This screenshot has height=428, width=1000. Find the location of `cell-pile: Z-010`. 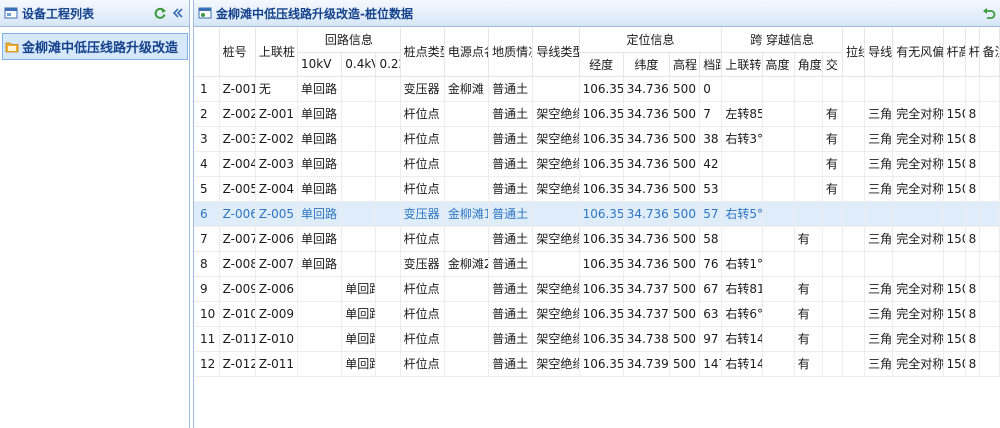

cell-pile: Z-010 is located at coordinates (237, 314).